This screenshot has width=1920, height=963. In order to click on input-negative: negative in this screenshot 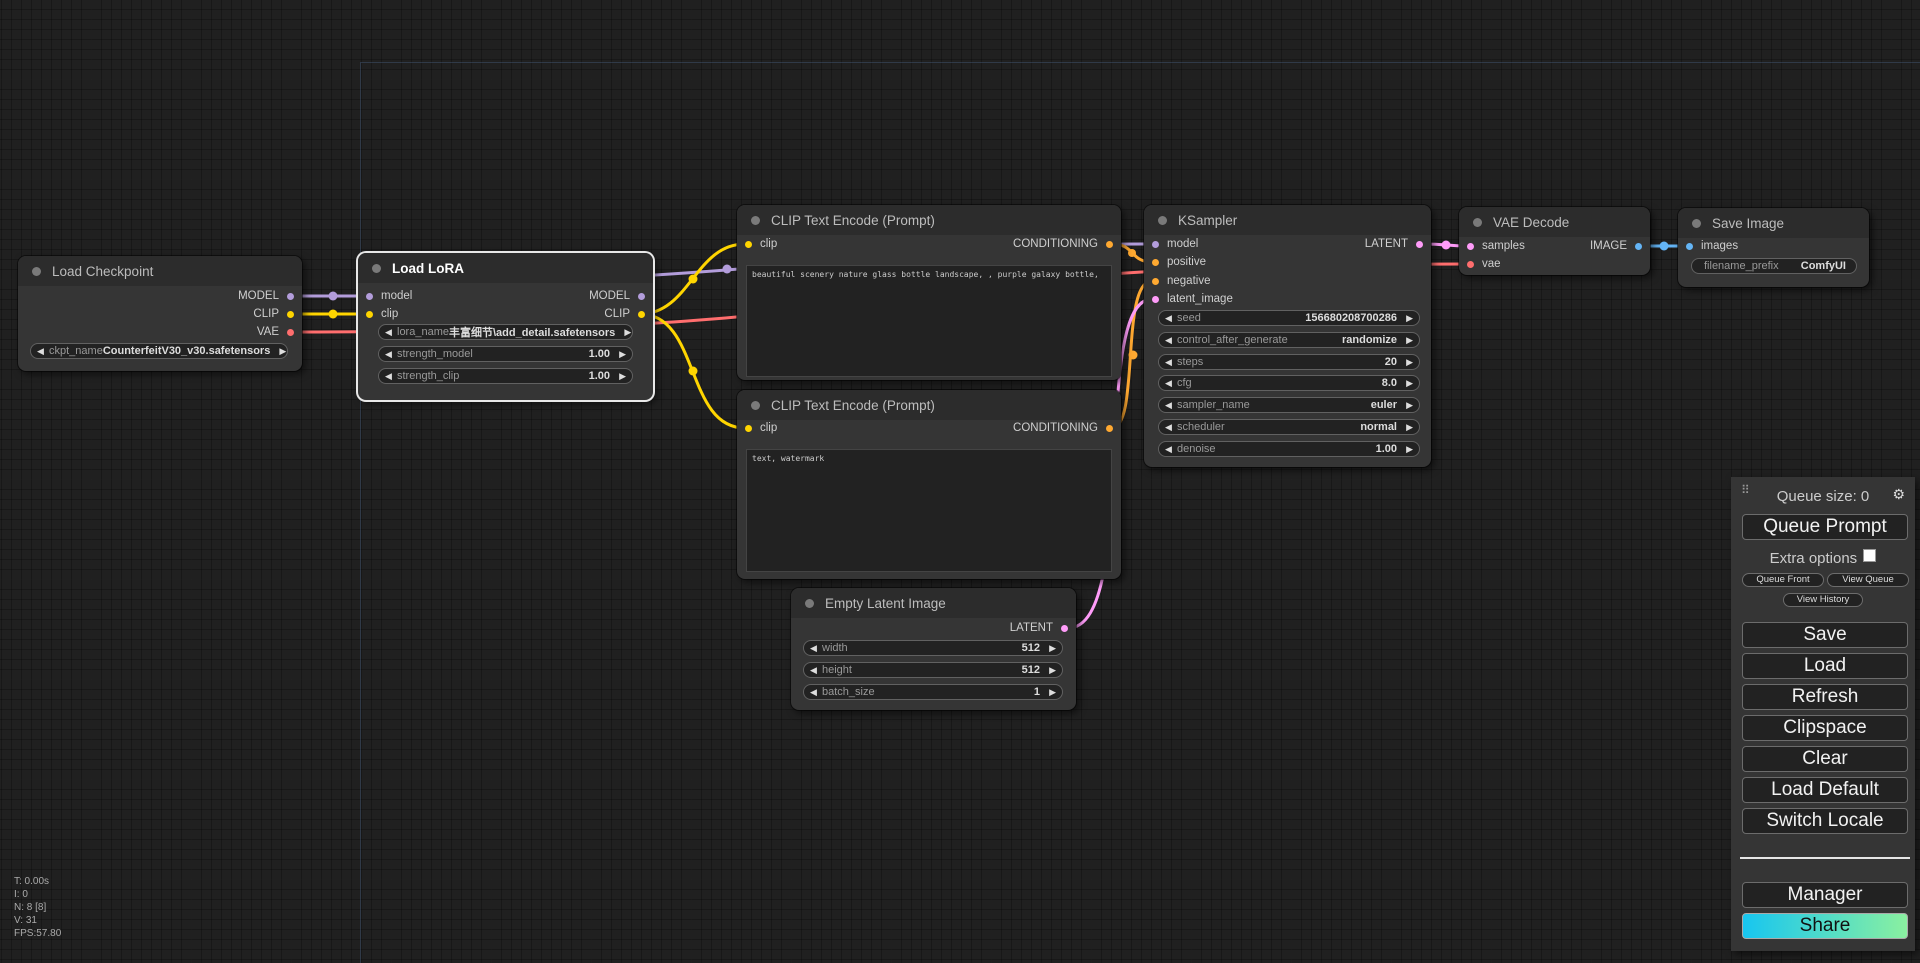, I will do `click(1181, 281)`.